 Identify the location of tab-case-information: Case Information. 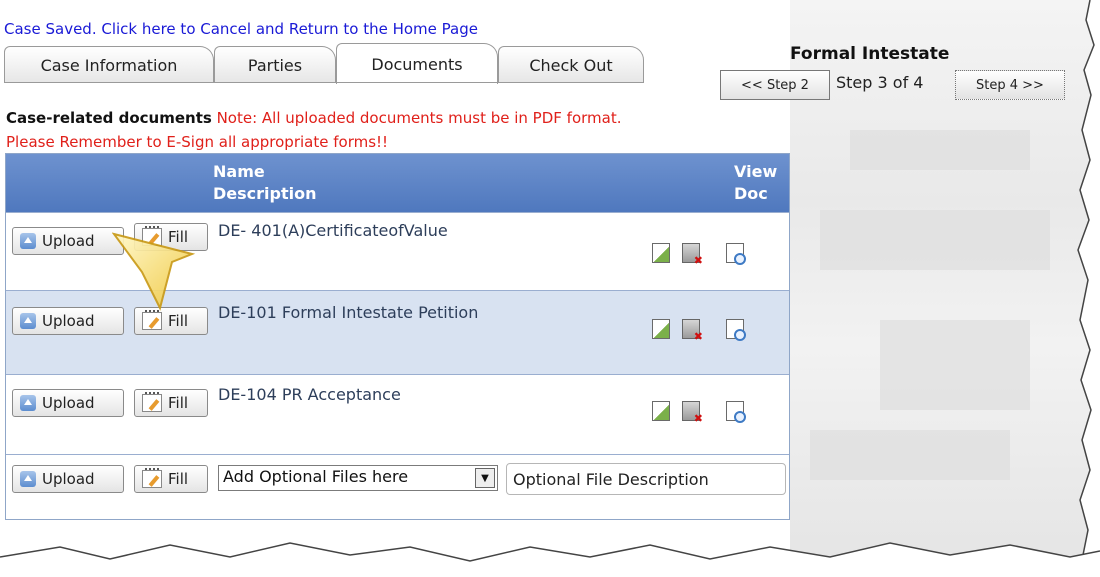
(109, 64).